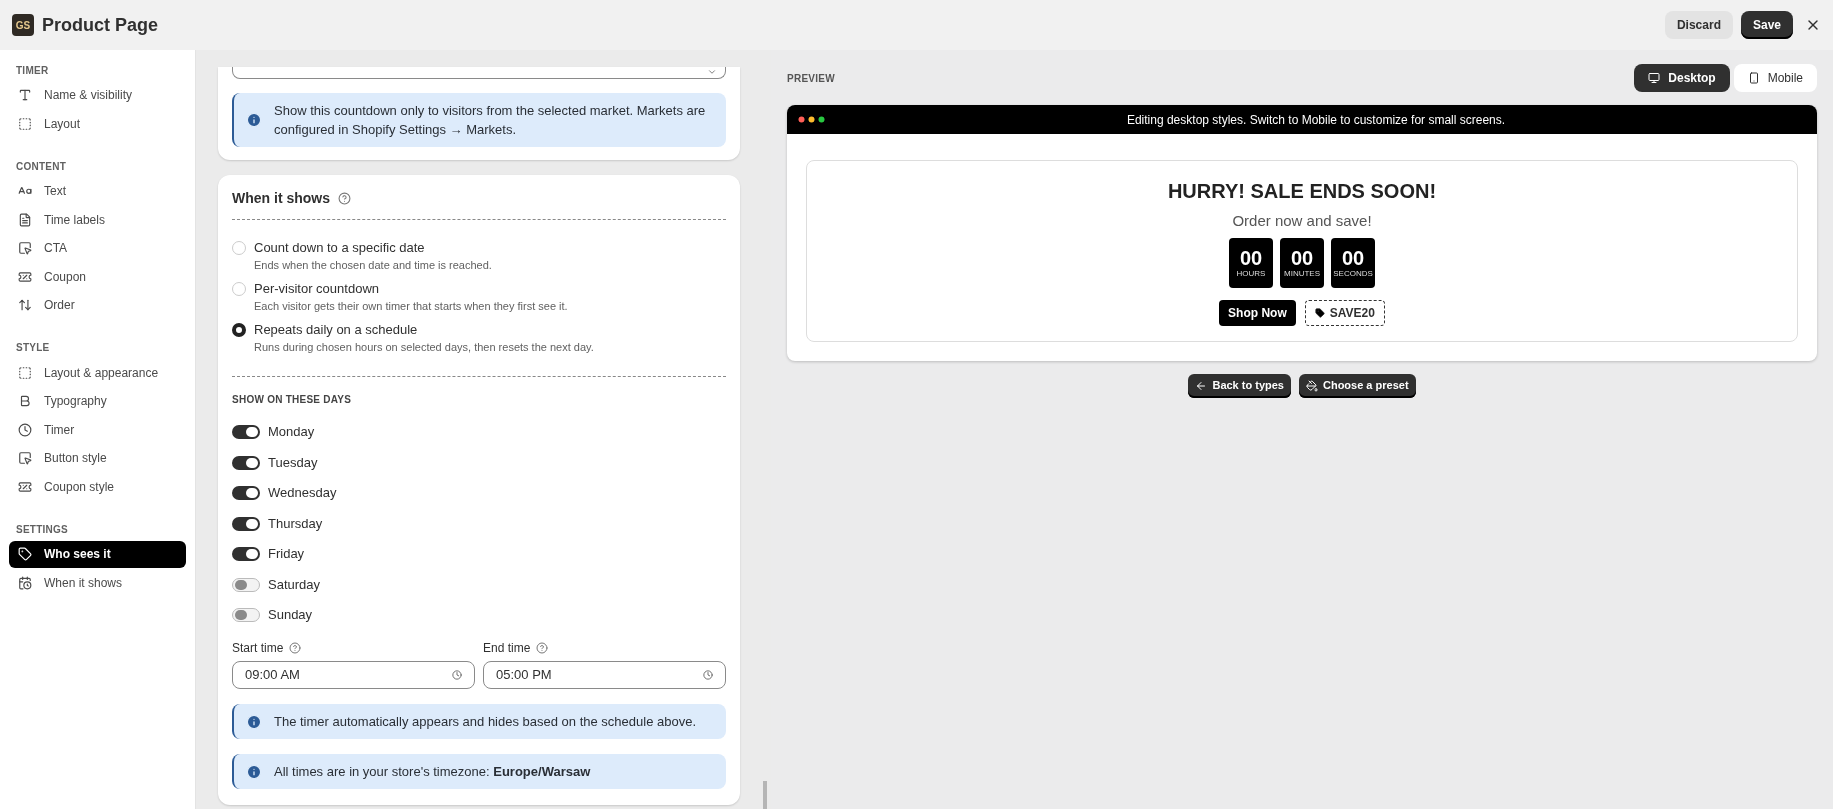  Describe the element at coordinates (97, 458) in the screenshot. I see `sidebar-item: Button style` at that location.